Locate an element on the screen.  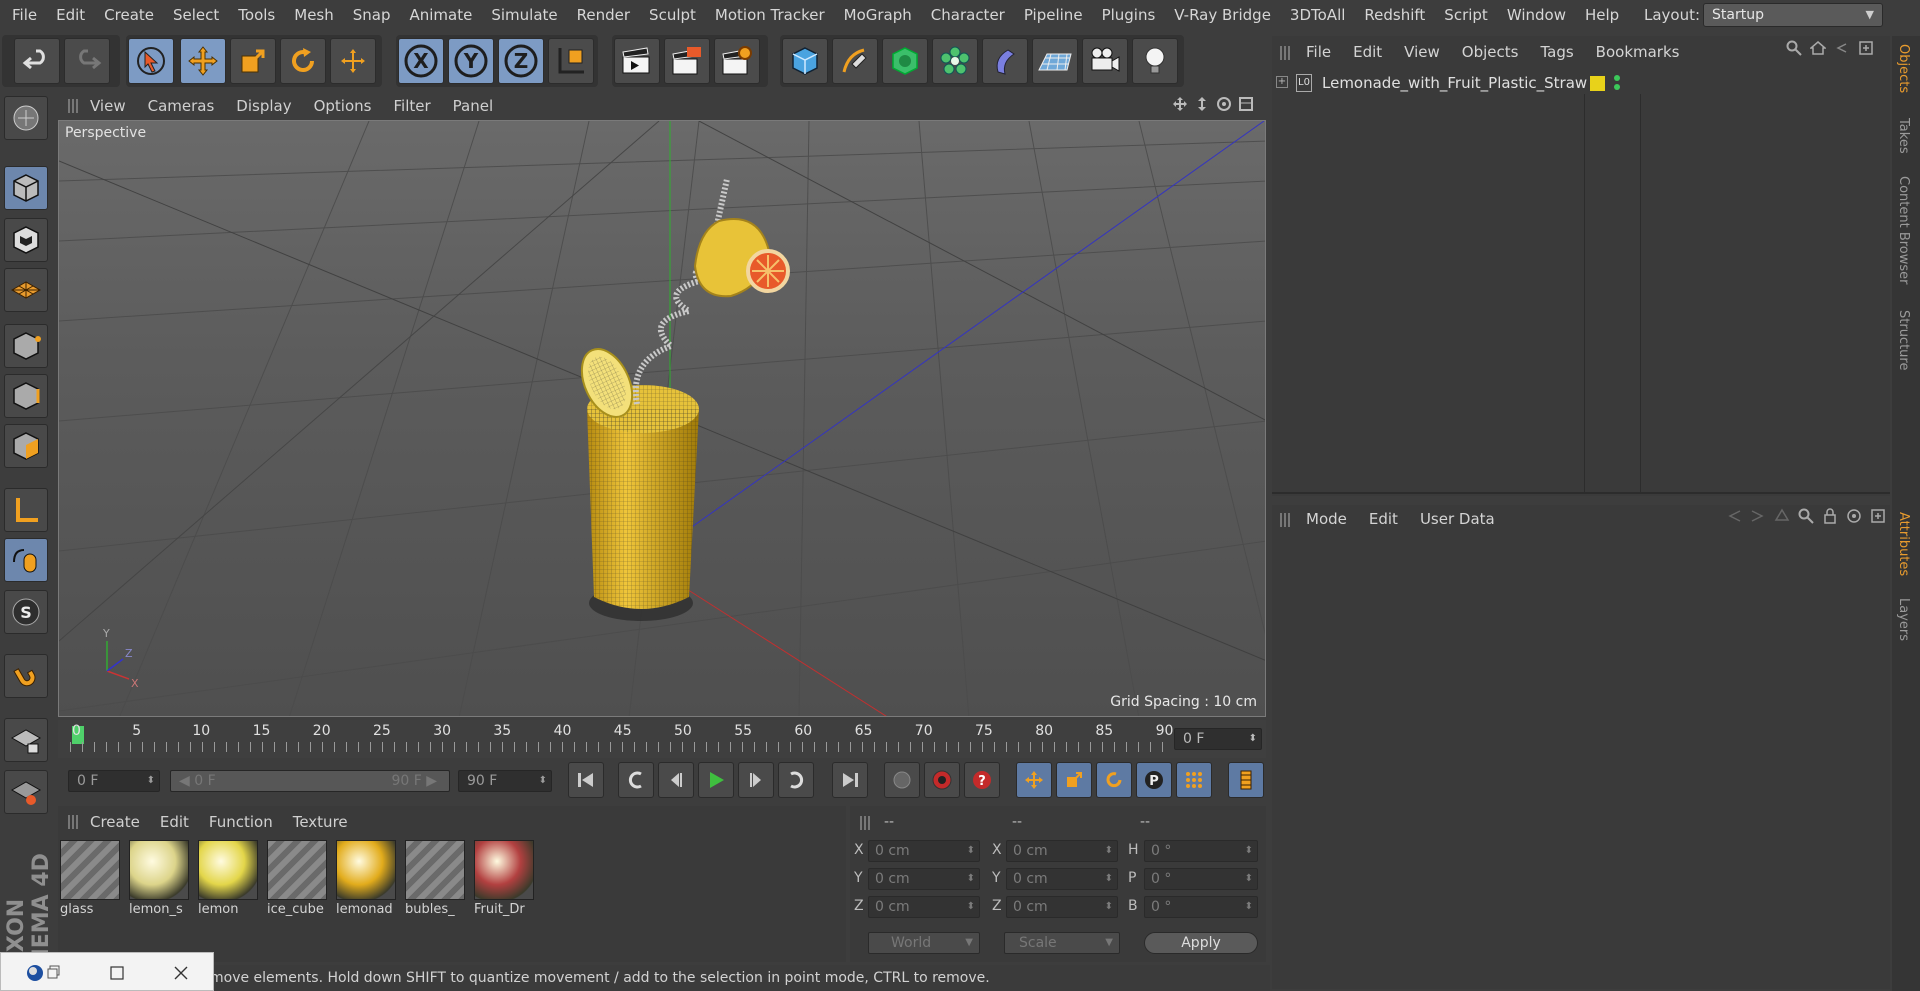
point-level-key-button is located at coordinates (1194, 780).